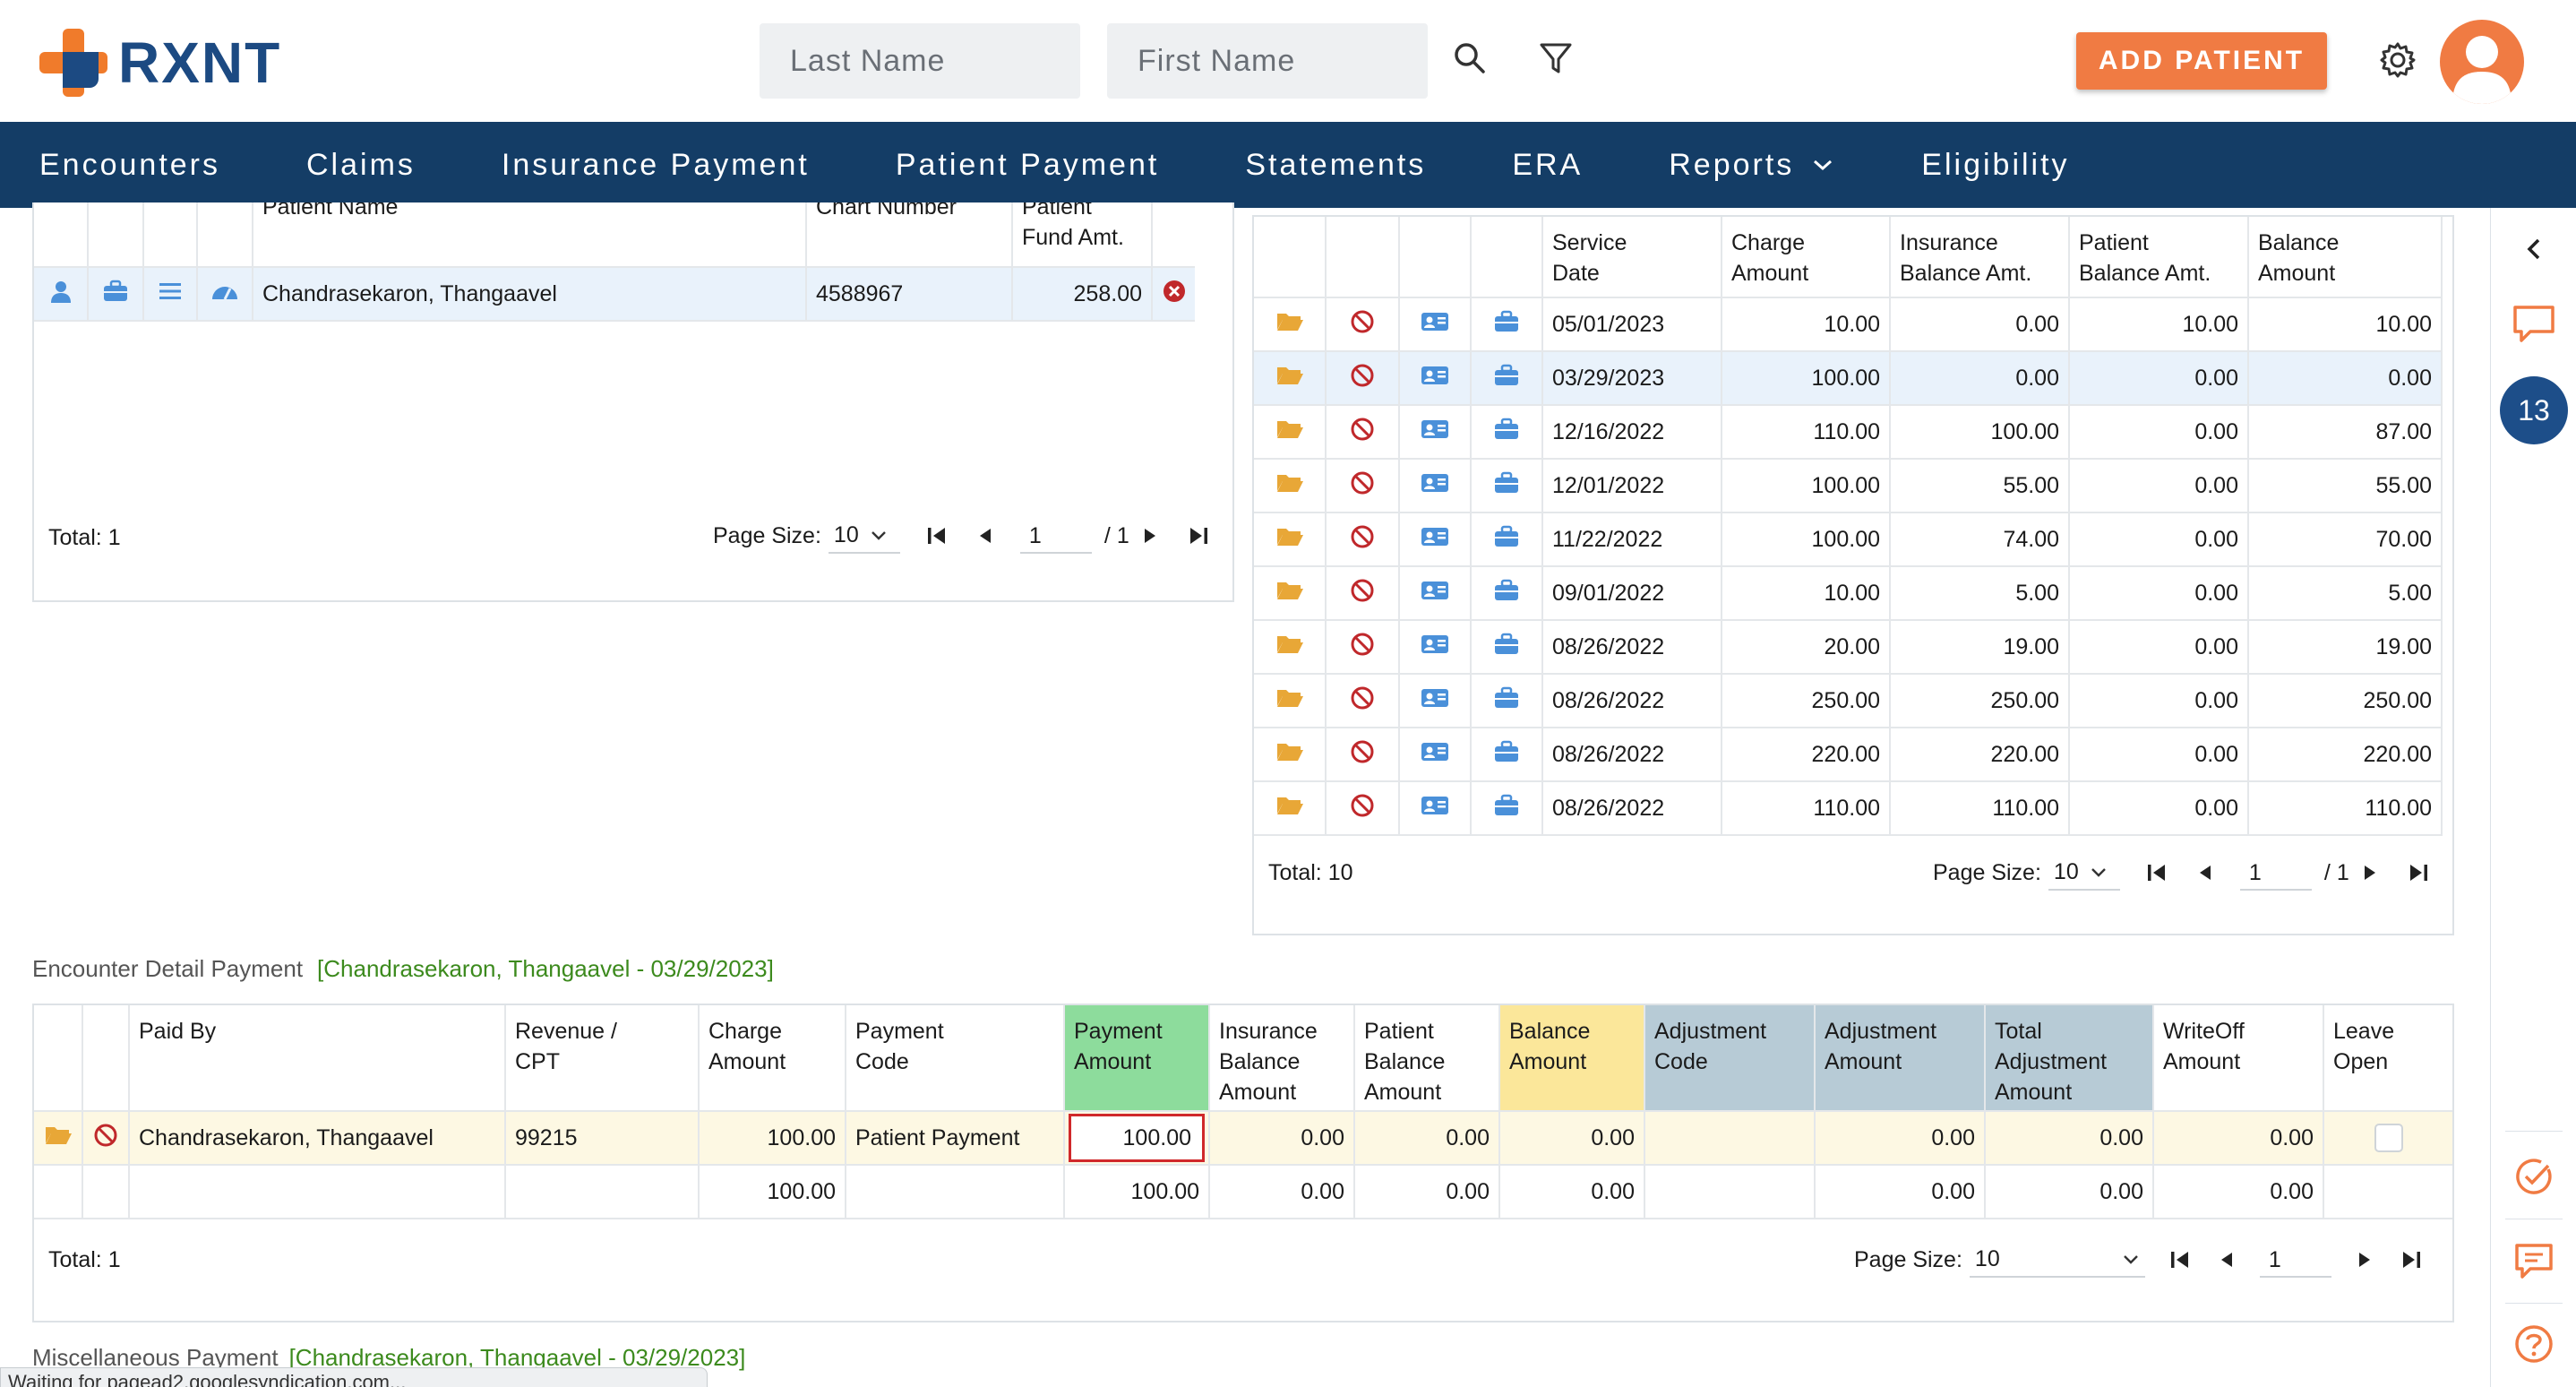  I want to click on patient-icon, so click(61, 294).